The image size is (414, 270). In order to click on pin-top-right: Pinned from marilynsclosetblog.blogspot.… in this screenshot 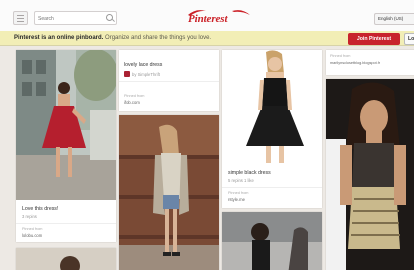, I will do `click(370, 62)`.